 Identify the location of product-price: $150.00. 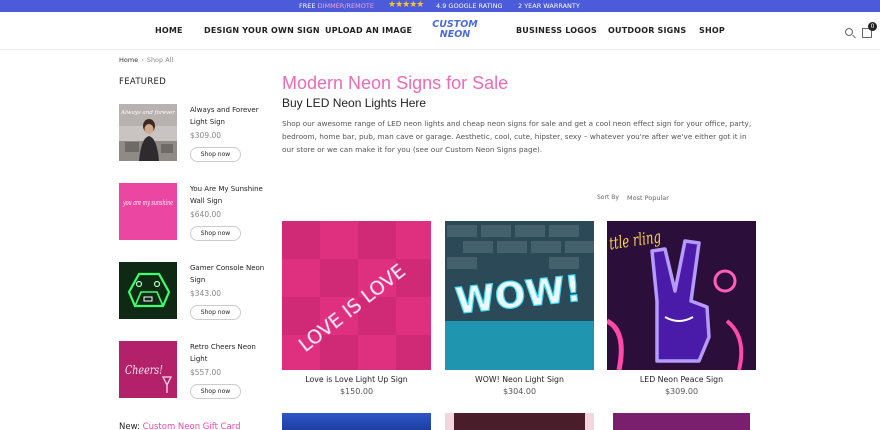
(356, 391).